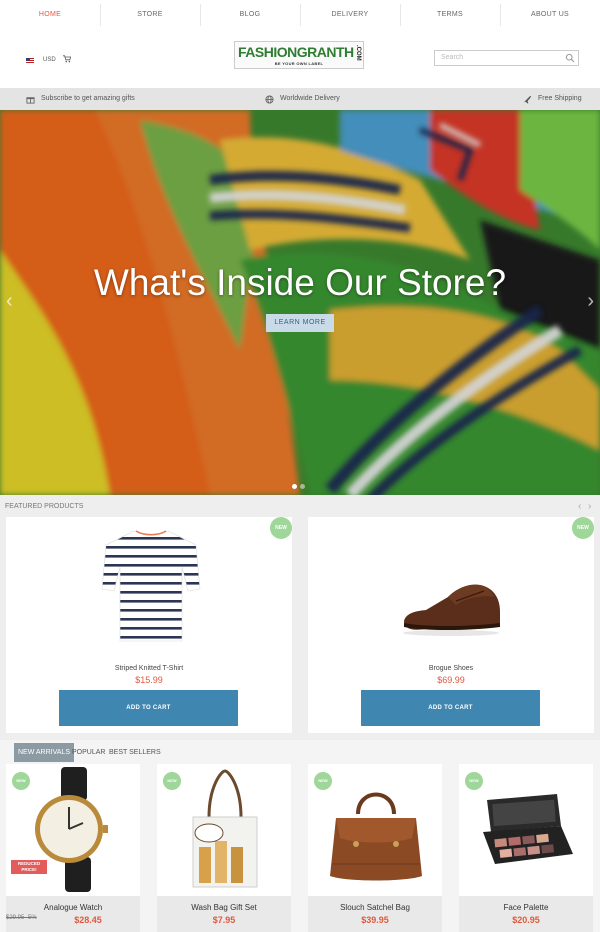 The image size is (600, 932). Describe the element at coordinates (29, 867) in the screenshot. I see `reduced-price-label: REDUCED PRICE!` at that location.